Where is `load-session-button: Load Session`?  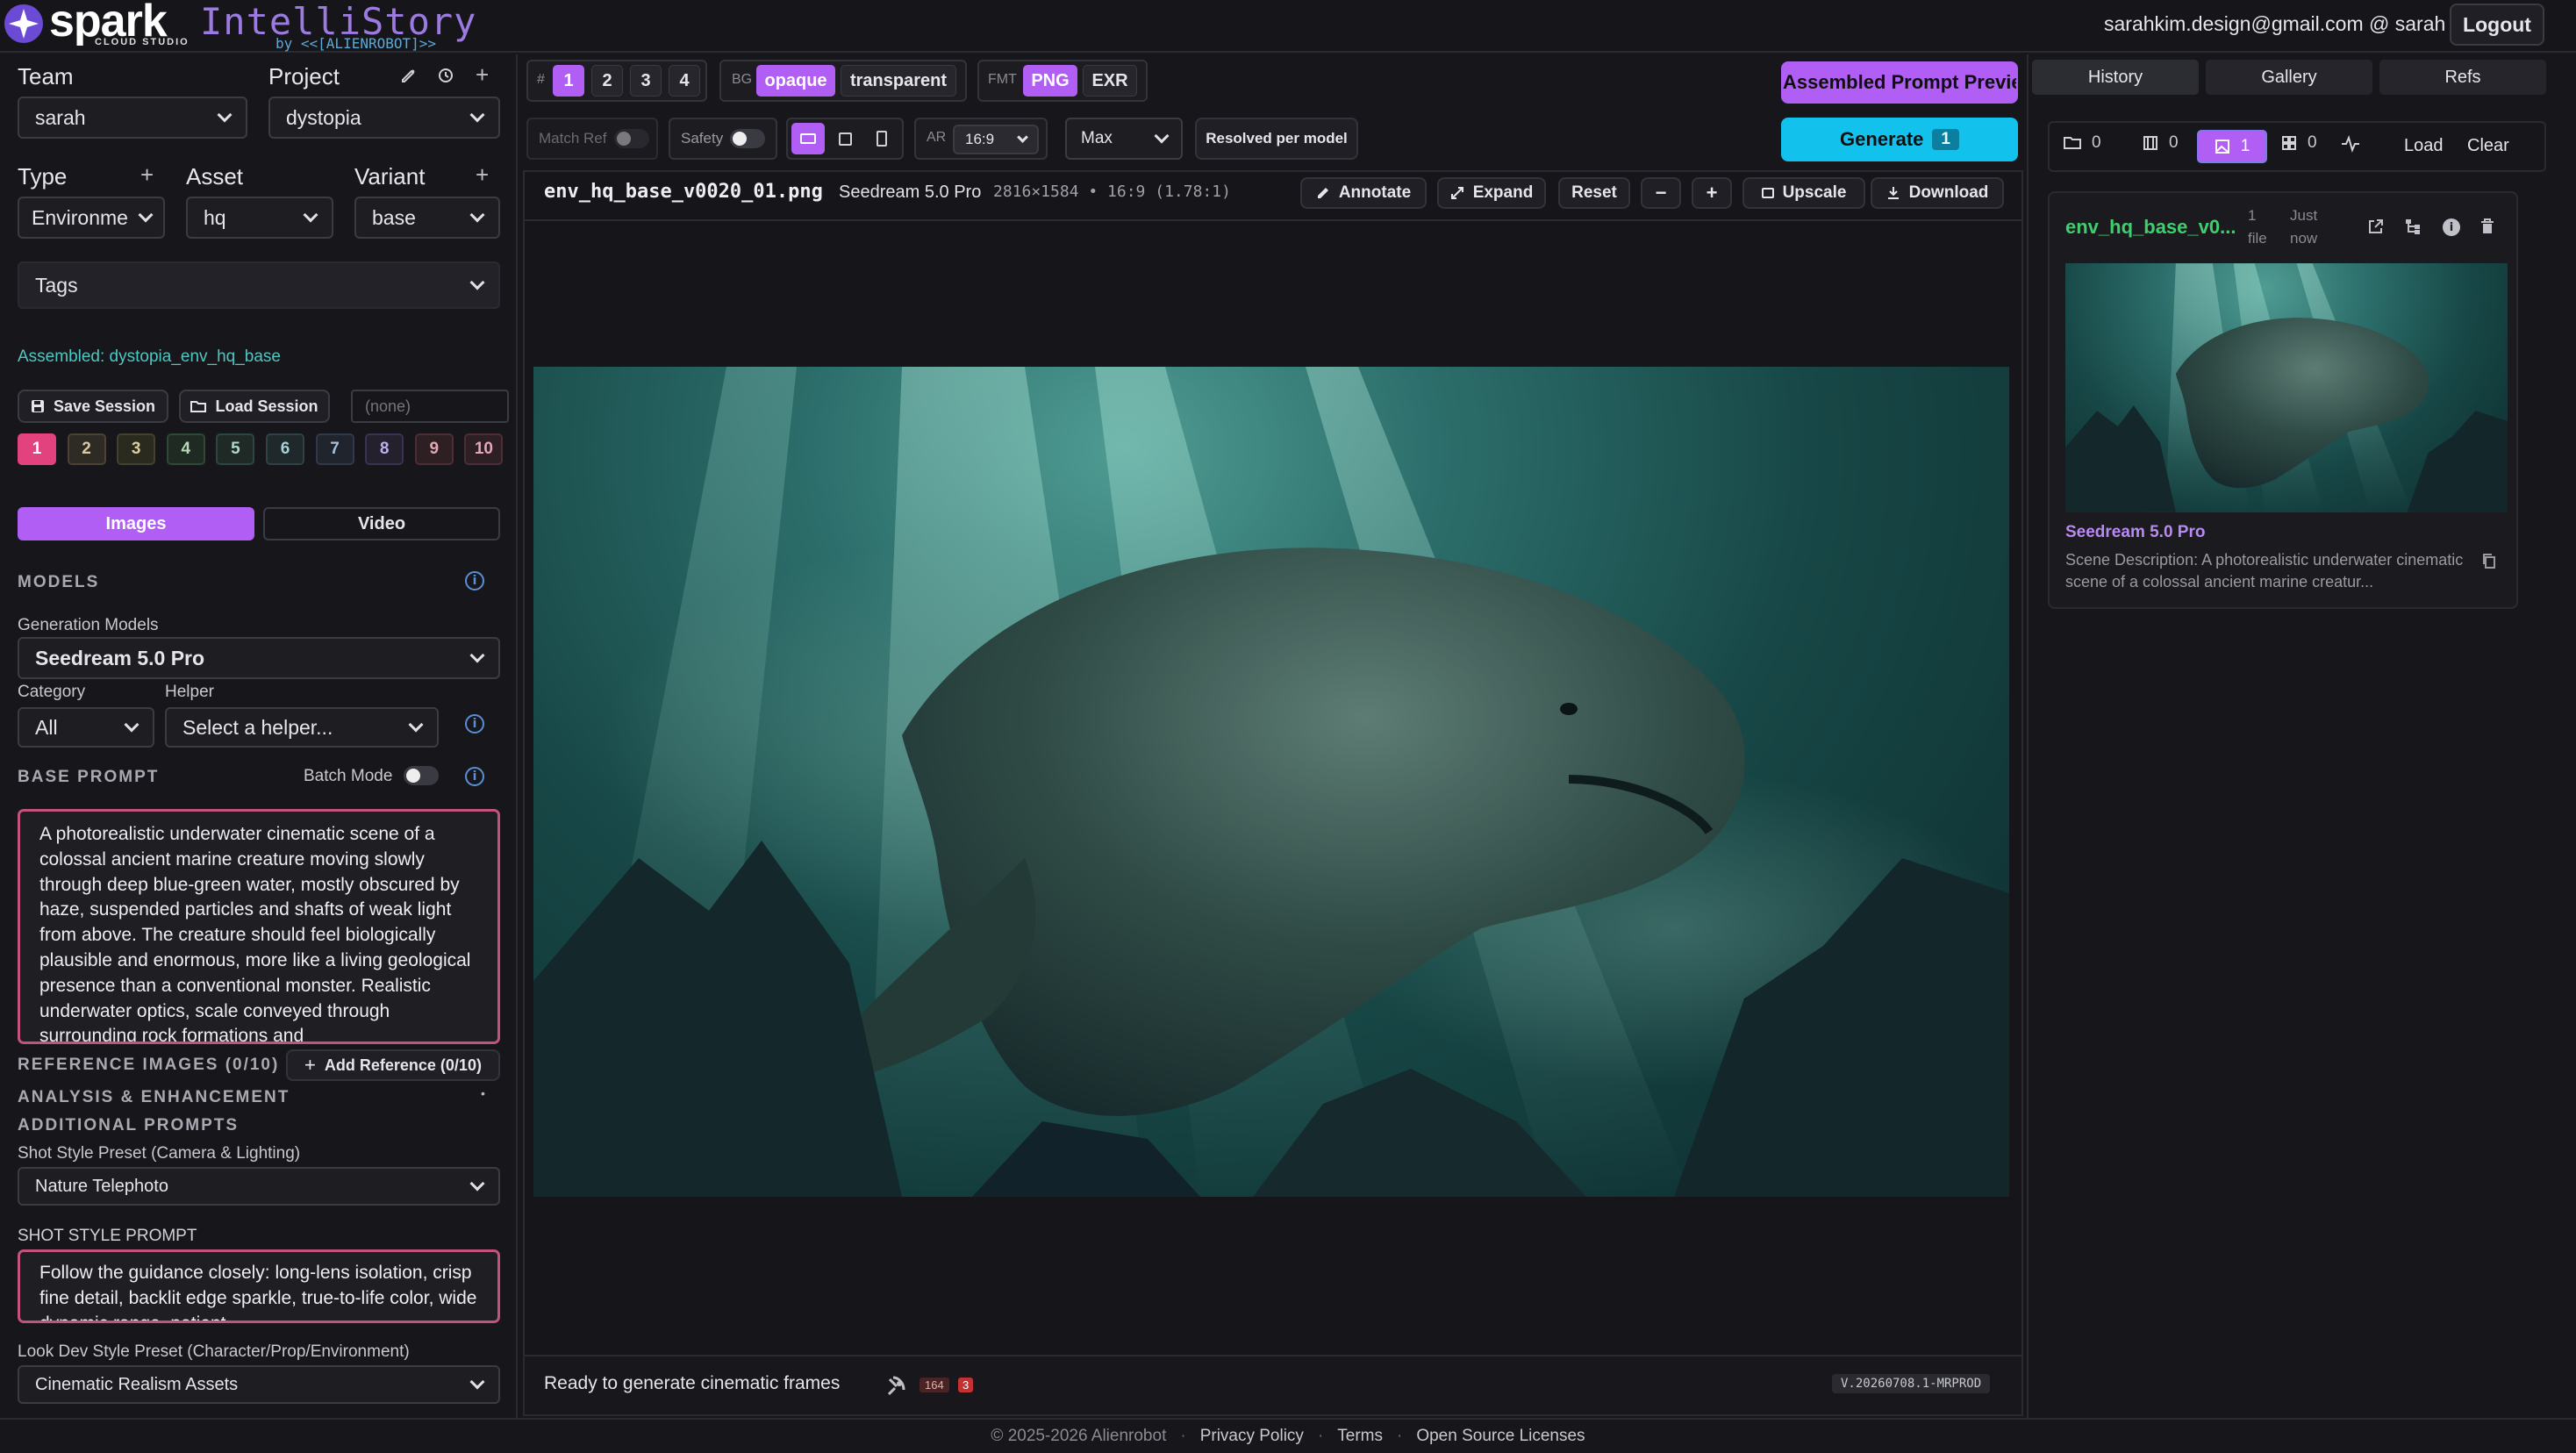 load-session-button: Load Session is located at coordinates (254, 407).